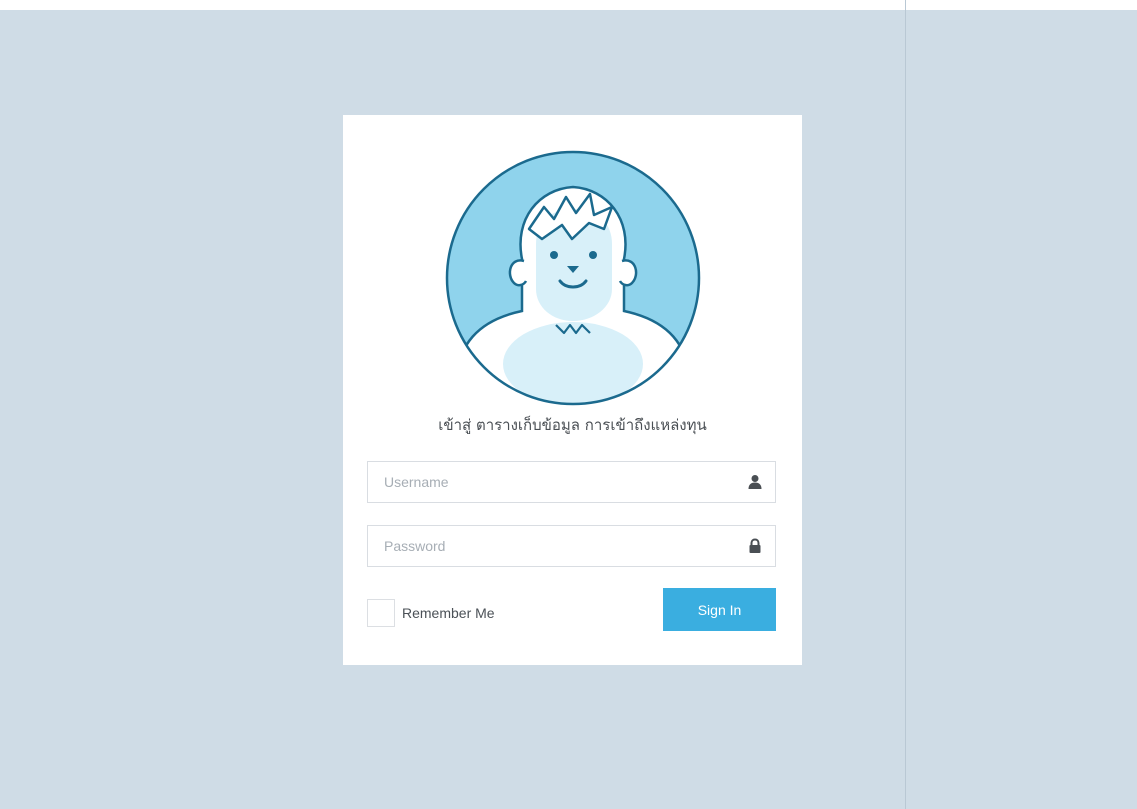 Image resolution: width=1137 pixels, height=809 pixels. Describe the element at coordinates (755, 482) in the screenshot. I see `user-icon` at that location.